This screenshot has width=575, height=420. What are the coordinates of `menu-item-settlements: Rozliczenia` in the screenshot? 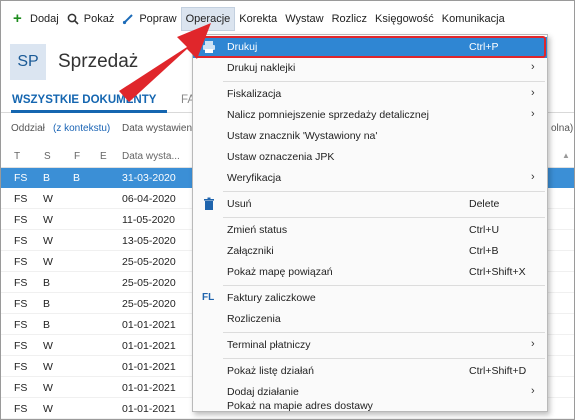 It's located at (370, 319).